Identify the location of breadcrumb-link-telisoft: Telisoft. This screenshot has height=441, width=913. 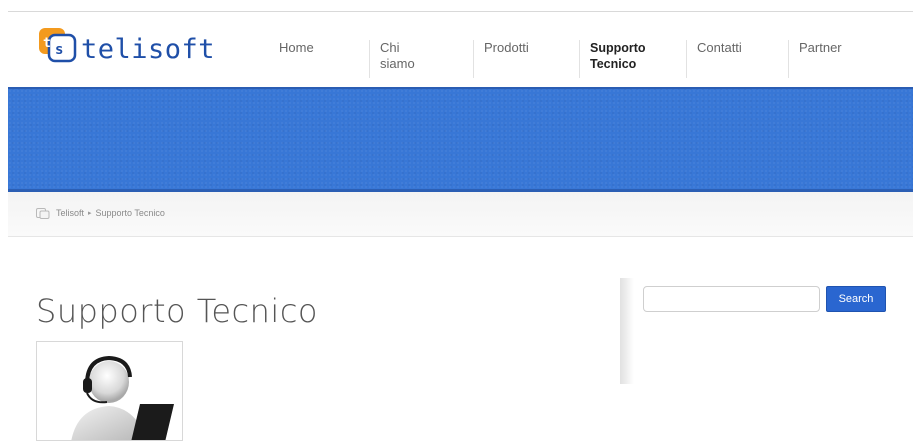
(70, 213).